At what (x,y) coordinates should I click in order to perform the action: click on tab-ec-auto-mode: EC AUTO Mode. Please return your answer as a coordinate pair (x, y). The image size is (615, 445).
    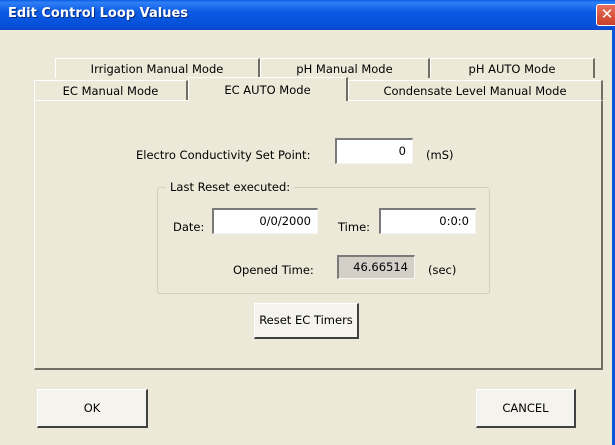
    Looking at the image, I should click on (268, 89).